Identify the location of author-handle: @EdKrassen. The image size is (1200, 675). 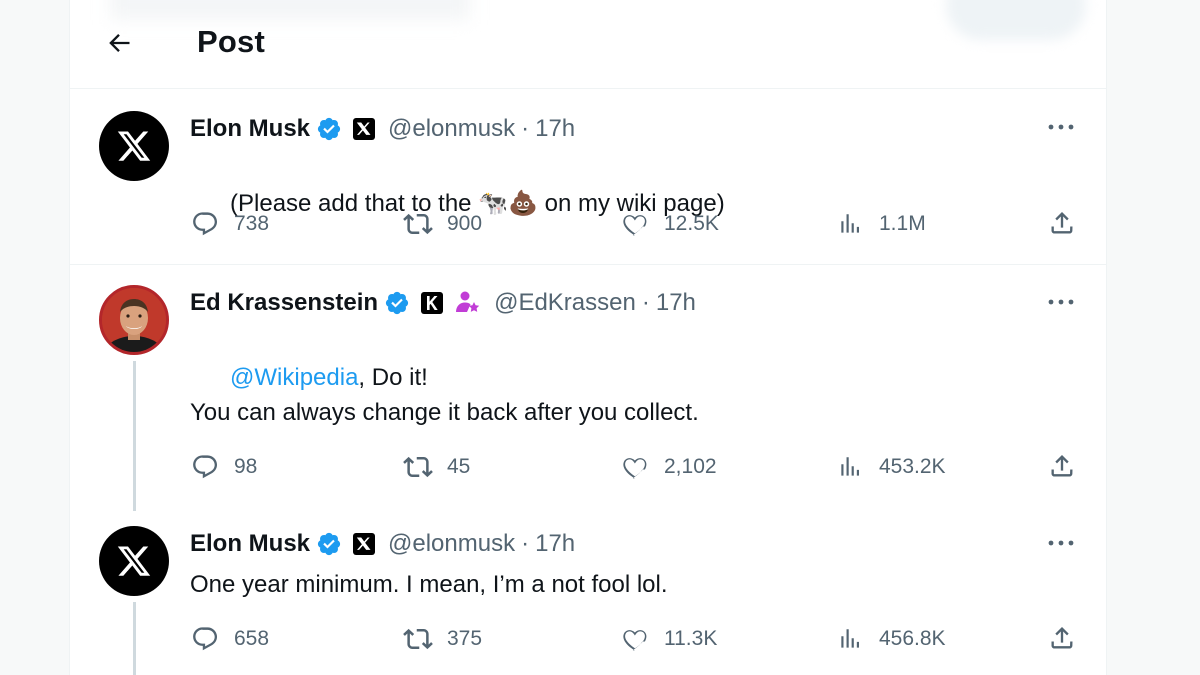
(565, 303).